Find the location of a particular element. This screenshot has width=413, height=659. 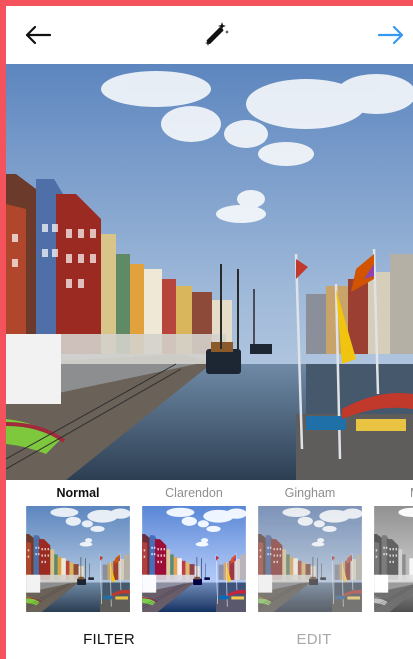

tab-edit: EDIT is located at coordinates (314, 639).